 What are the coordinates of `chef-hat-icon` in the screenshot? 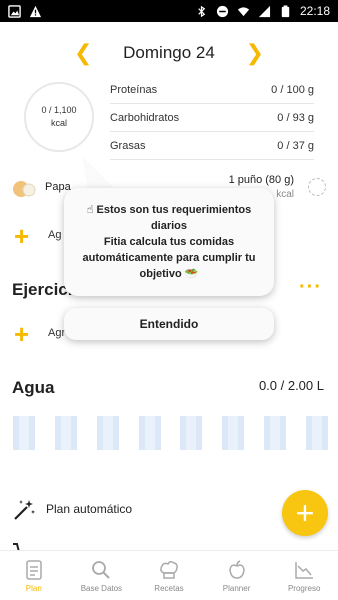 It's located at (169, 569).